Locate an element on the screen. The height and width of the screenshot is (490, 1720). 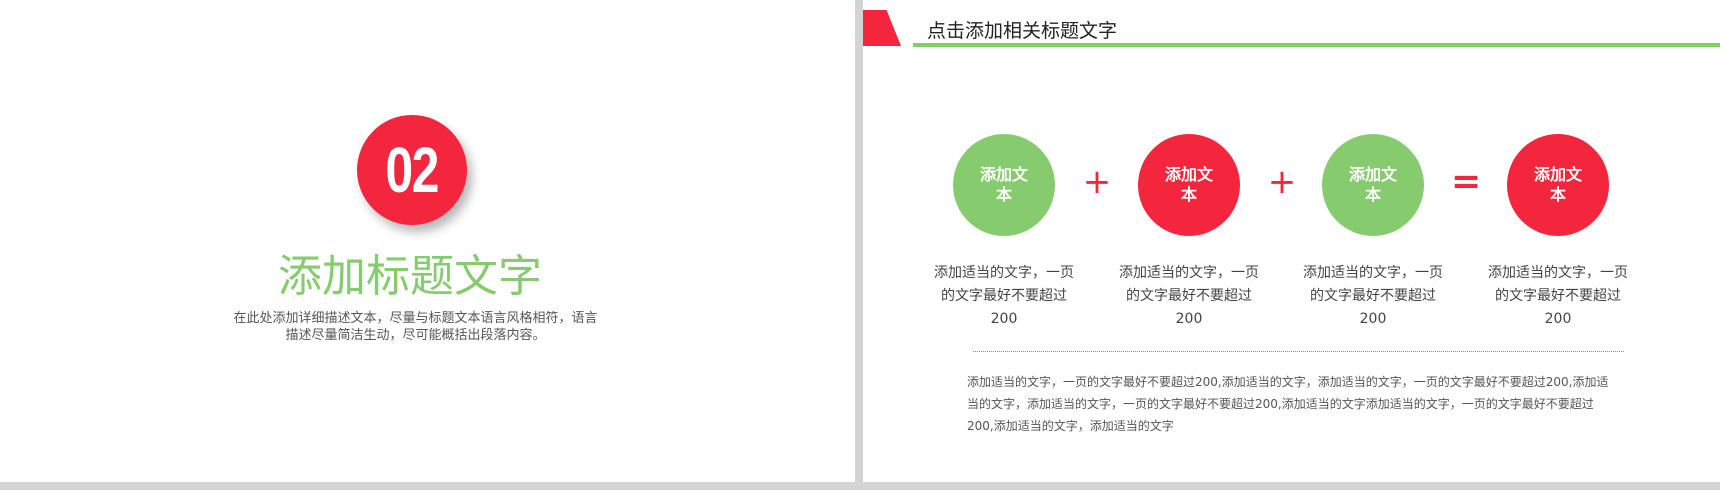
section-number: 02 is located at coordinates (412, 170).